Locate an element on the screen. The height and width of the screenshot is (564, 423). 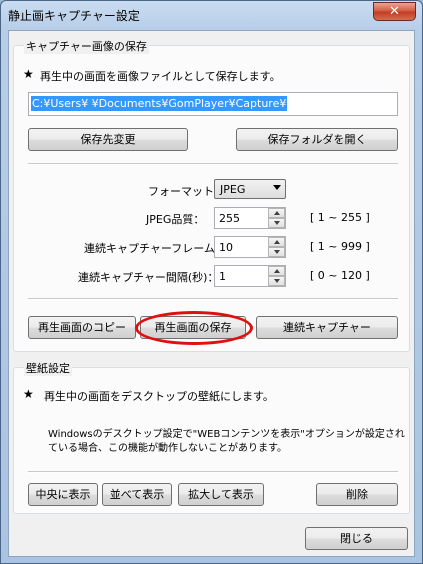
center-wallpaper-button: 中央に表示 is located at coordinates (63, 494).